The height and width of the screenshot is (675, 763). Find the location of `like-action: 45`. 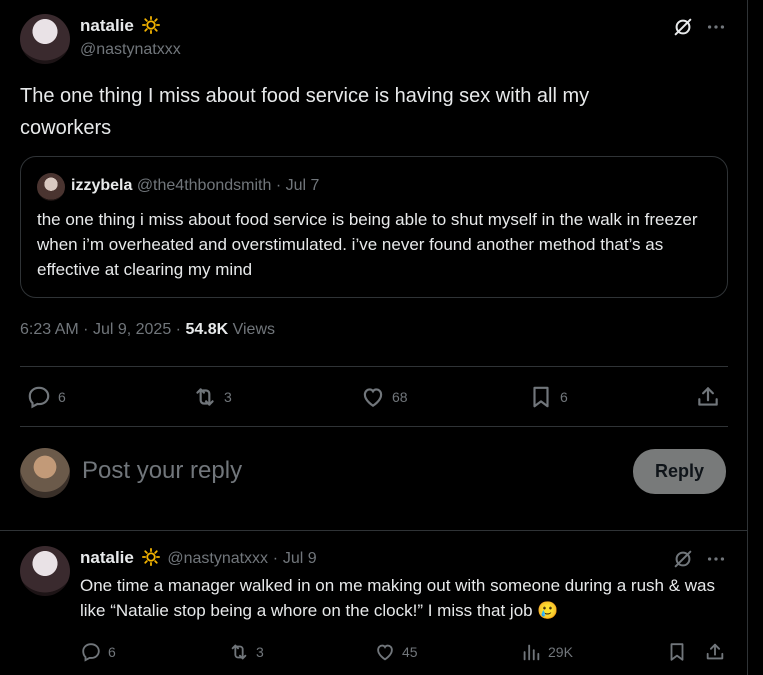

like-action: 45 is located at coordinates (396, 652).